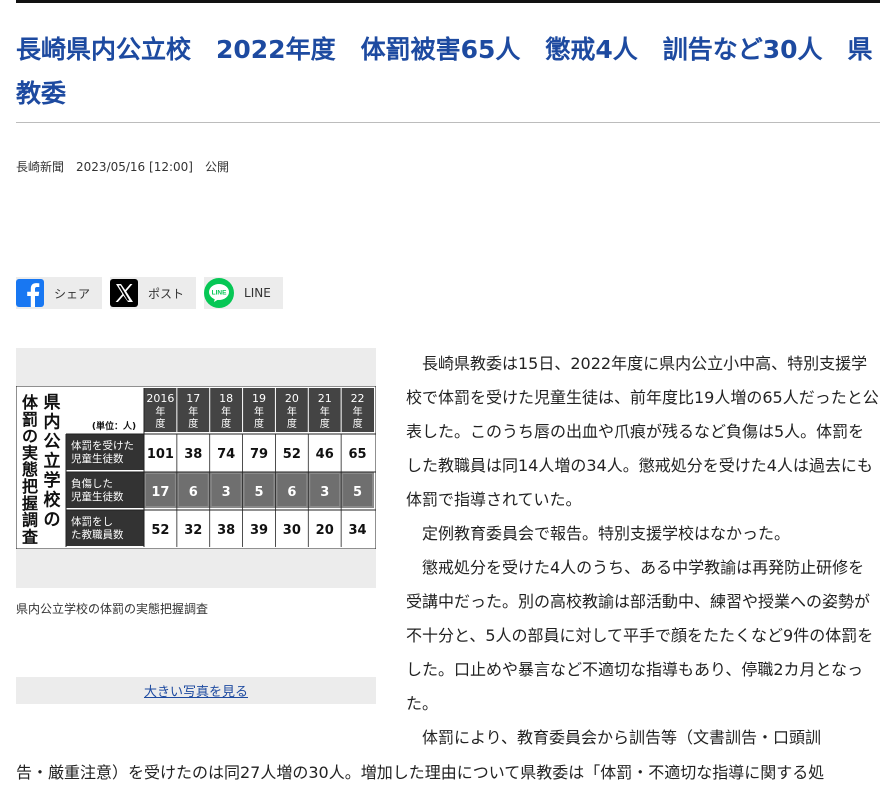  I want to click on year-header: 2016, so click(160, 398).